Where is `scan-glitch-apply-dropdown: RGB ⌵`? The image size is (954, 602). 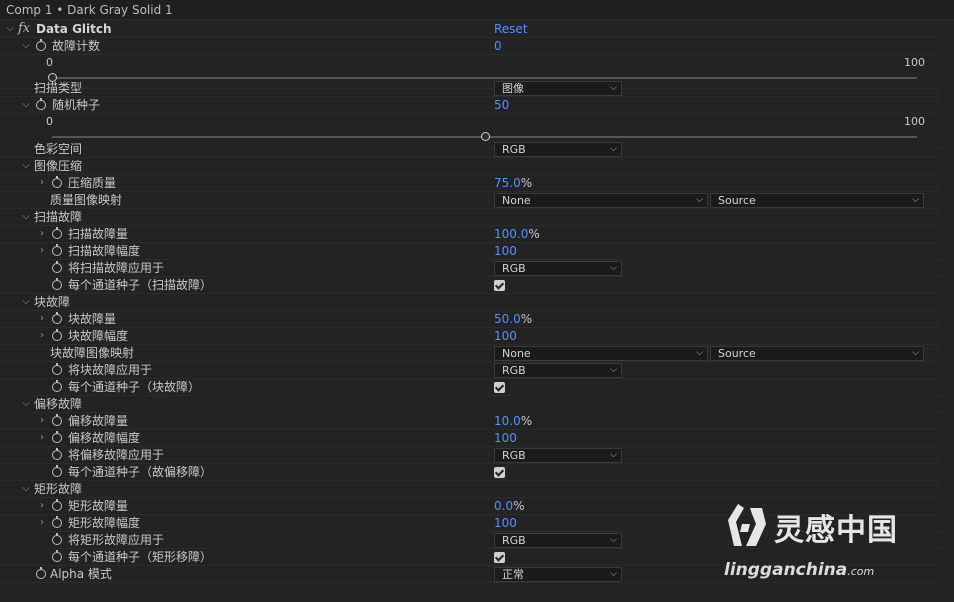
scan-glitch-apply-dropdown: RGB ⌵ is located at coordinates (558, 268).